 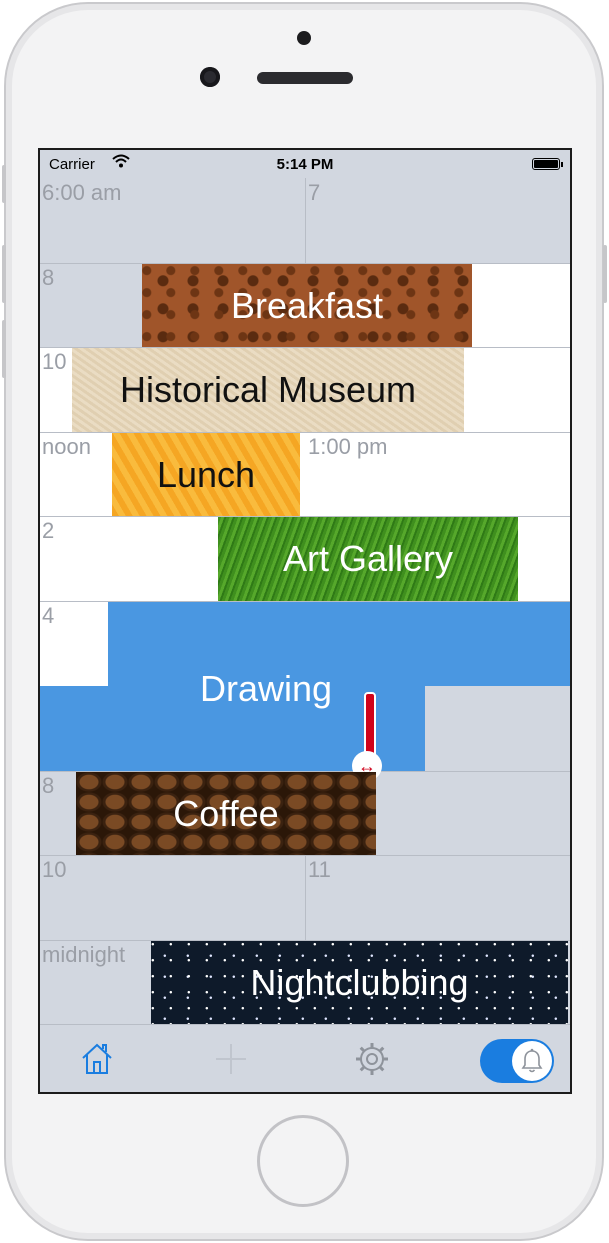 What do you see at coordinates (547, 164) in the screenshot?
I see `battery-icon` at bounding box center [547, 164].